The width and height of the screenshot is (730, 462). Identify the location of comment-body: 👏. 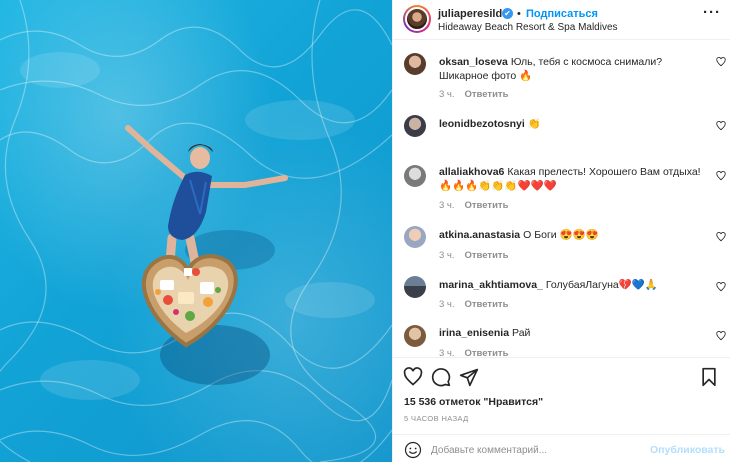
(534, 124).